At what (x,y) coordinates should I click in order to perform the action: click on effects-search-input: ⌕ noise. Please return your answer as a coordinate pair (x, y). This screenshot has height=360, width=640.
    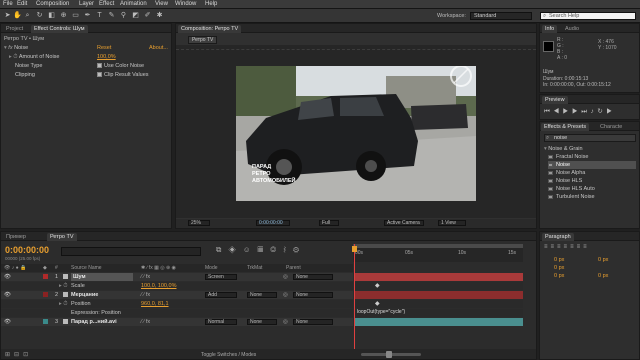
    Looking at the image, I should click on (590, 138).